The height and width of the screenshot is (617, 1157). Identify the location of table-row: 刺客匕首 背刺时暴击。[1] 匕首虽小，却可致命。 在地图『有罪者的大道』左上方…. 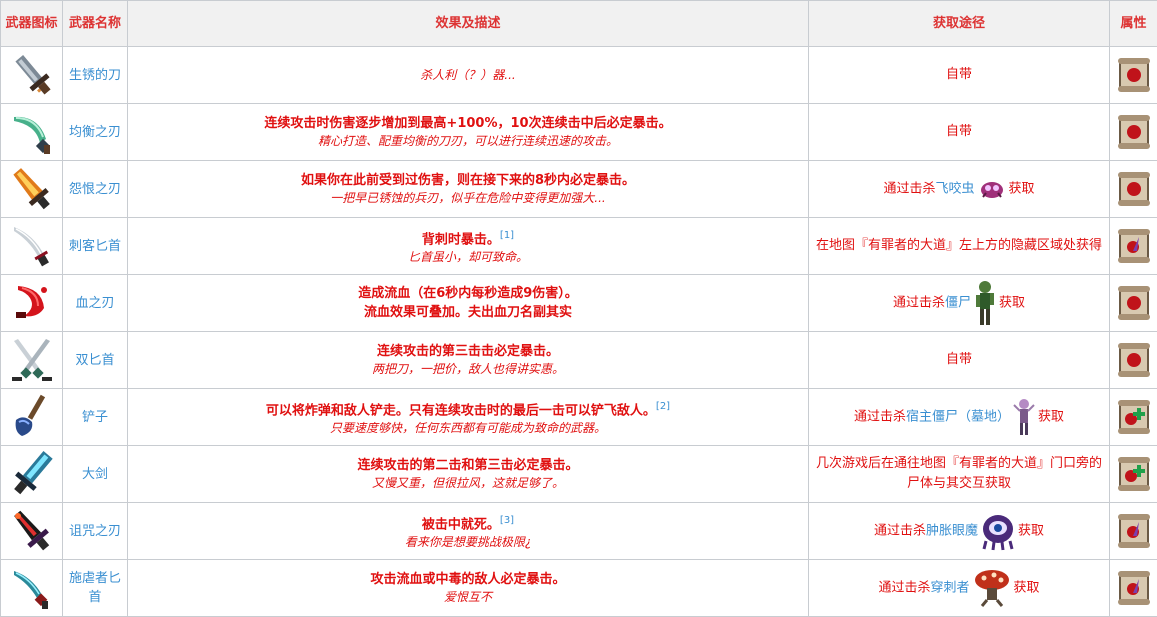
(579, 246).